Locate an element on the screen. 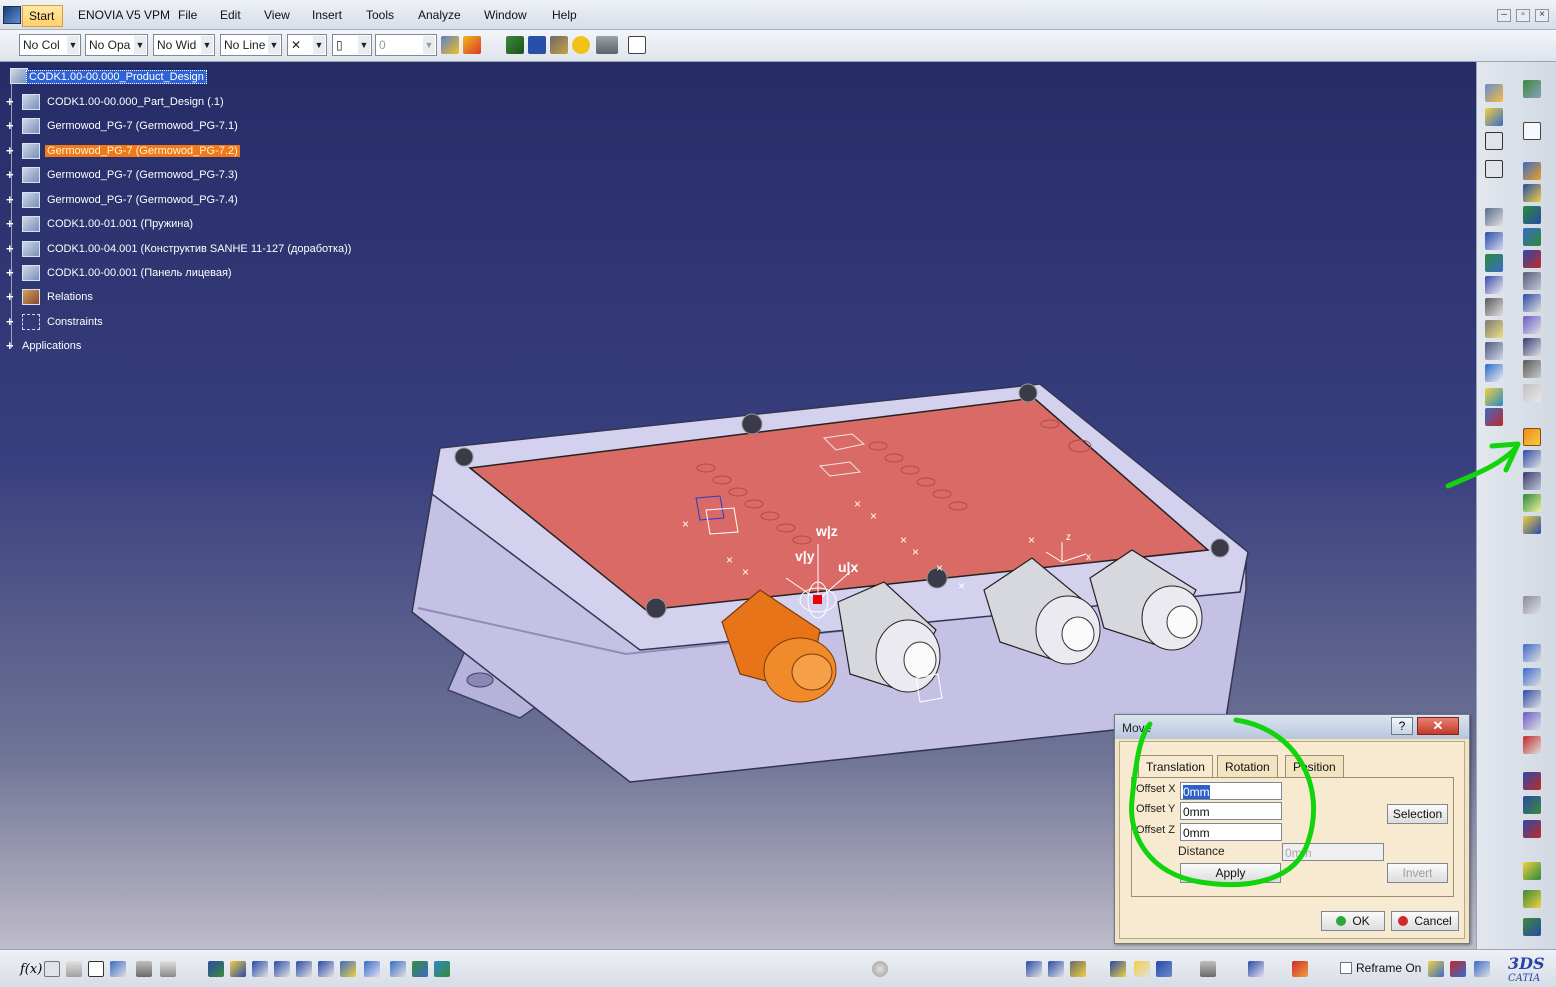 The height and width of the screenshot is (987, 1556). fix-component-icon is located at coordinates (1532, 259).